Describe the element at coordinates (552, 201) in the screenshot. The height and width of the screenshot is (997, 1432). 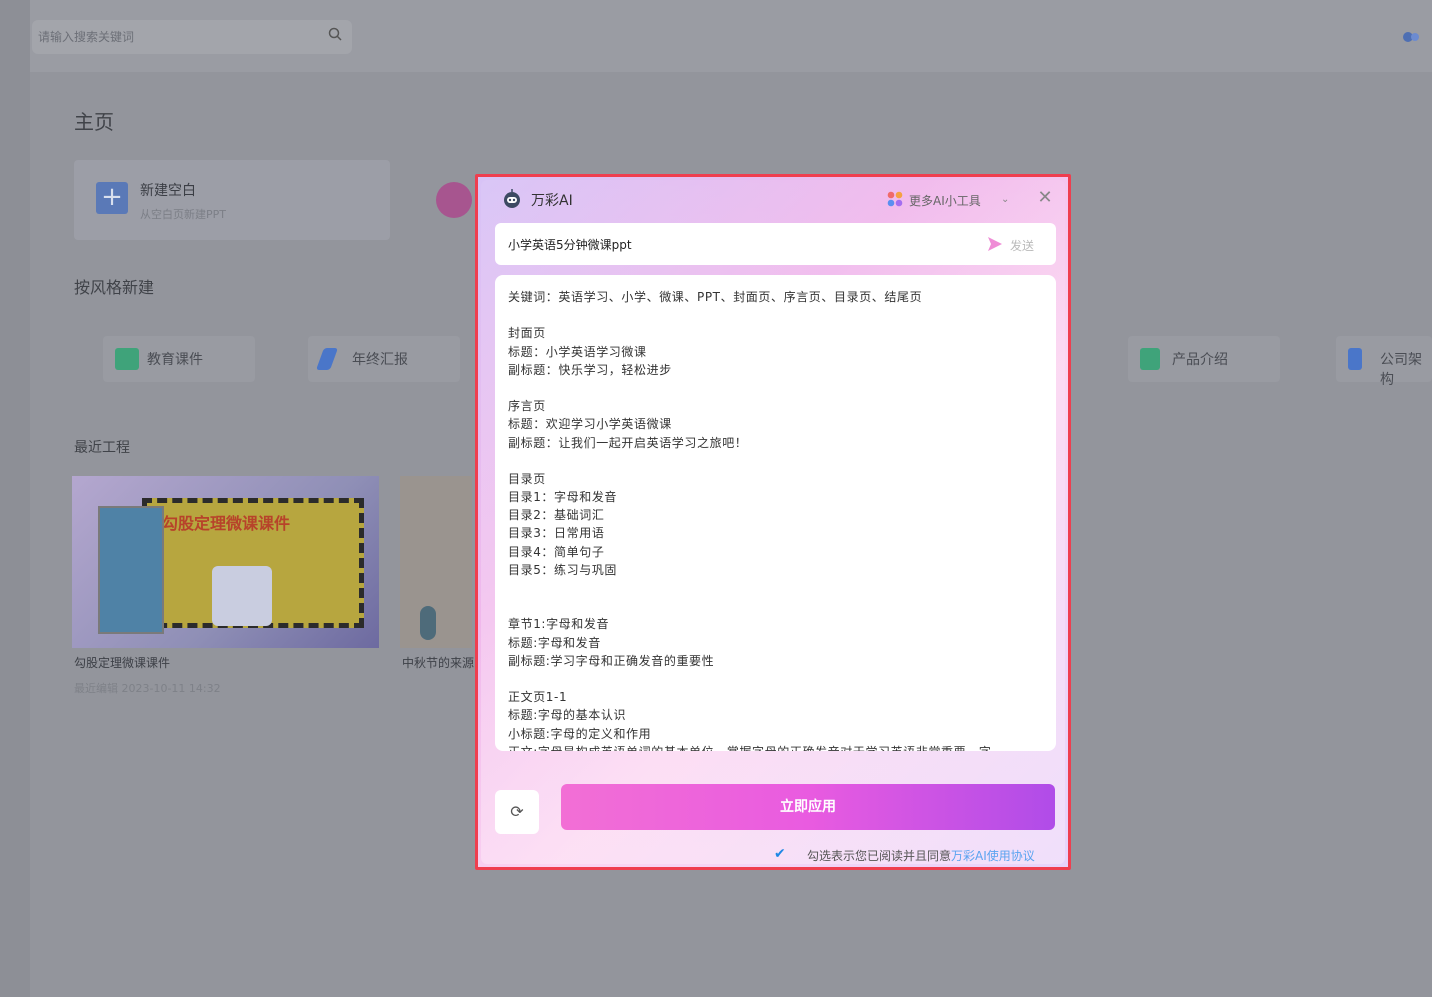
I see `ai-dialog-title: 万彩AI` at that location.